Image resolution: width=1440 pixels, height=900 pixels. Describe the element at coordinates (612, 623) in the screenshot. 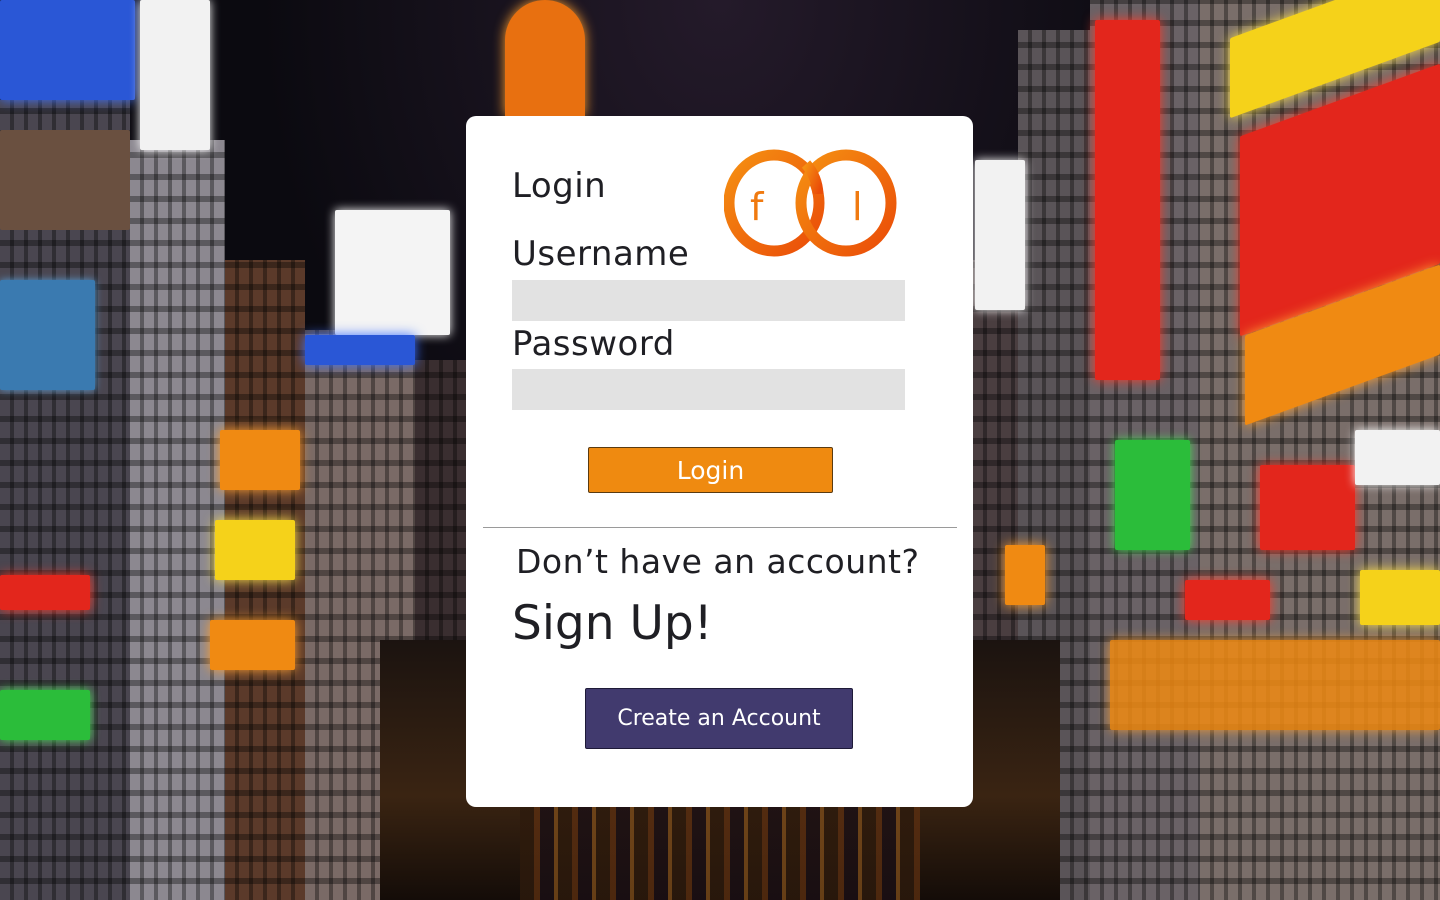

I see `sign-up-heading: Sign Up!` at that location.